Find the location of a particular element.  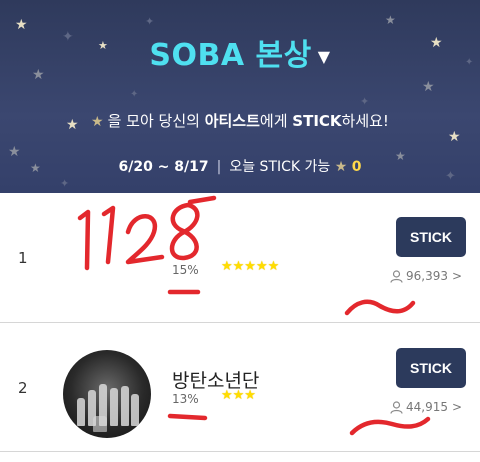

subtitle-artist: 아티스트 is located at coordinates (232, 121).